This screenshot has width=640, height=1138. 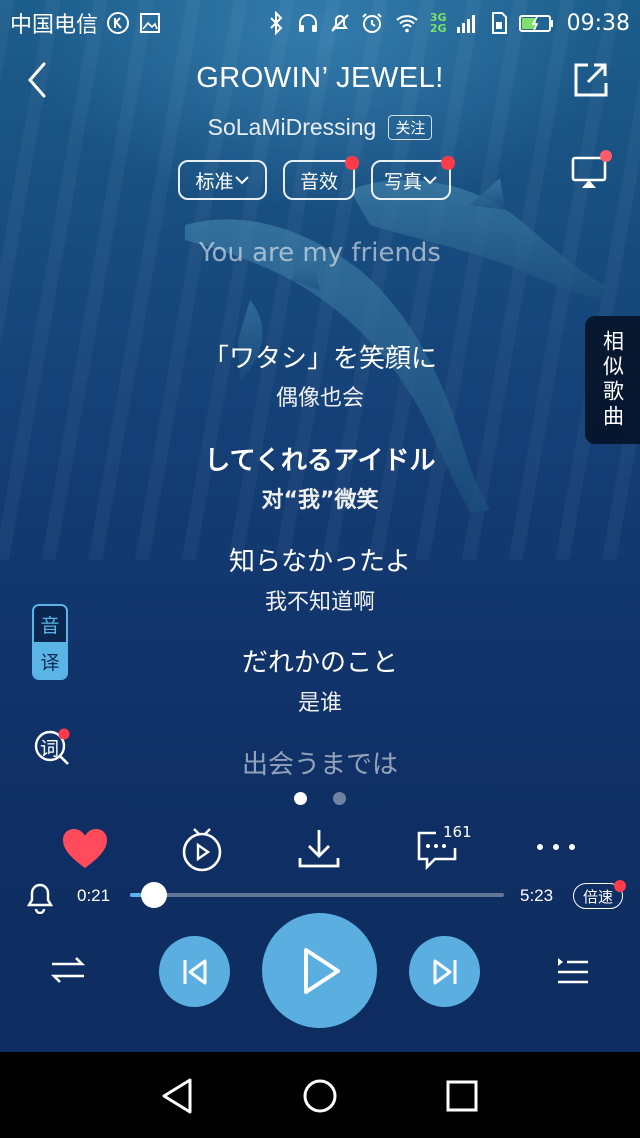 I want to click on lyric-translation-current: 对“我”微笑, so click(x=320, y=500).